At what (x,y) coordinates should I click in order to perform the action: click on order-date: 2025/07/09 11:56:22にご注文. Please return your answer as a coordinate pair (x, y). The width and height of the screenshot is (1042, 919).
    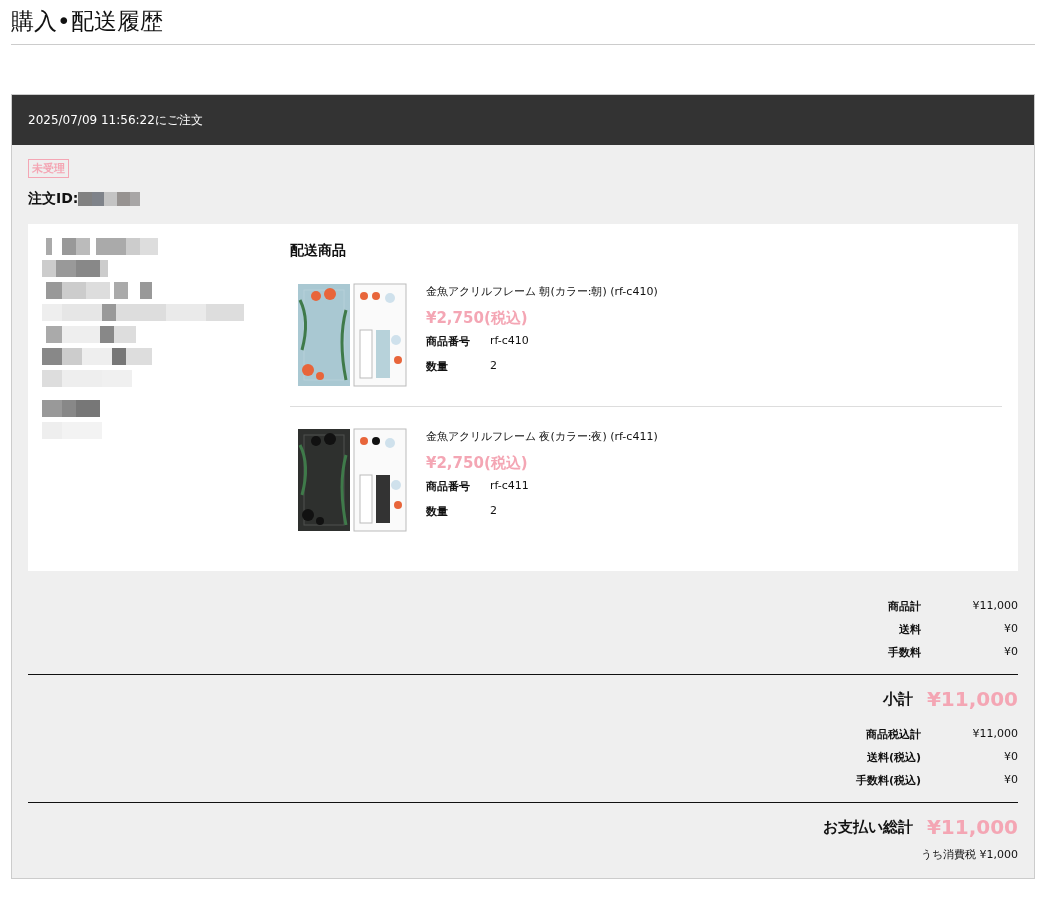
    Looking at the image, I should click on (115, 120).